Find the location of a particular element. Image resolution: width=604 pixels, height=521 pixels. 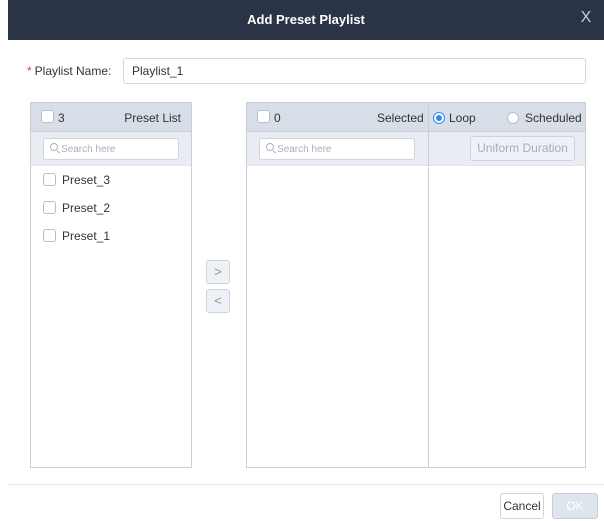

preset-list-header: 3 Preset List is located at coordinates (111, 117).